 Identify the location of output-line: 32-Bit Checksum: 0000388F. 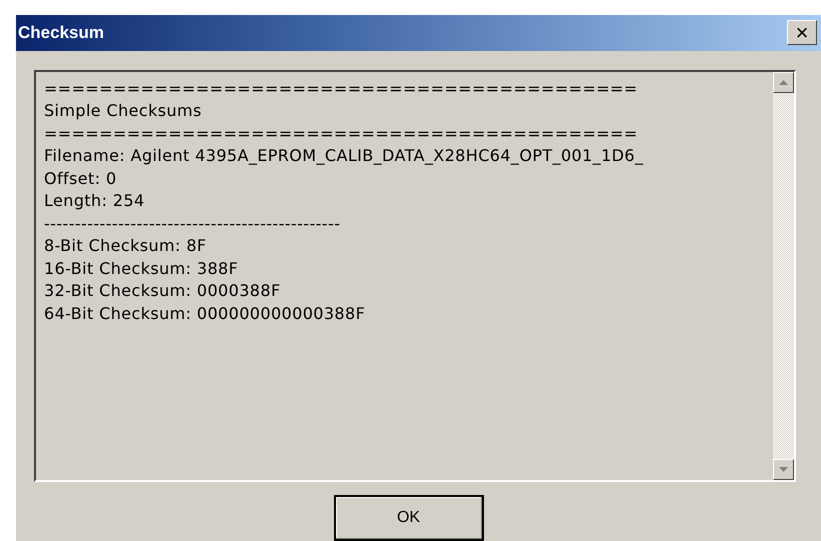
(163, 291).